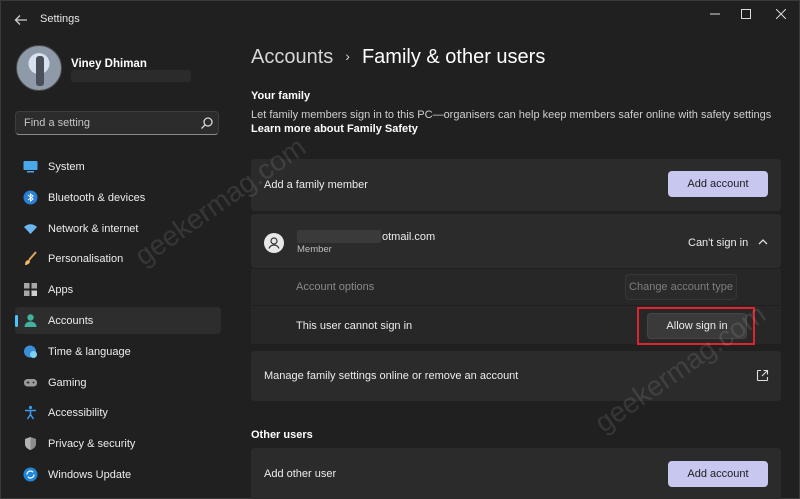 The width and height of the screenshot is (800, 499). I want to click on add-family-member-card: Add a family member Add account, so click(516, 185).